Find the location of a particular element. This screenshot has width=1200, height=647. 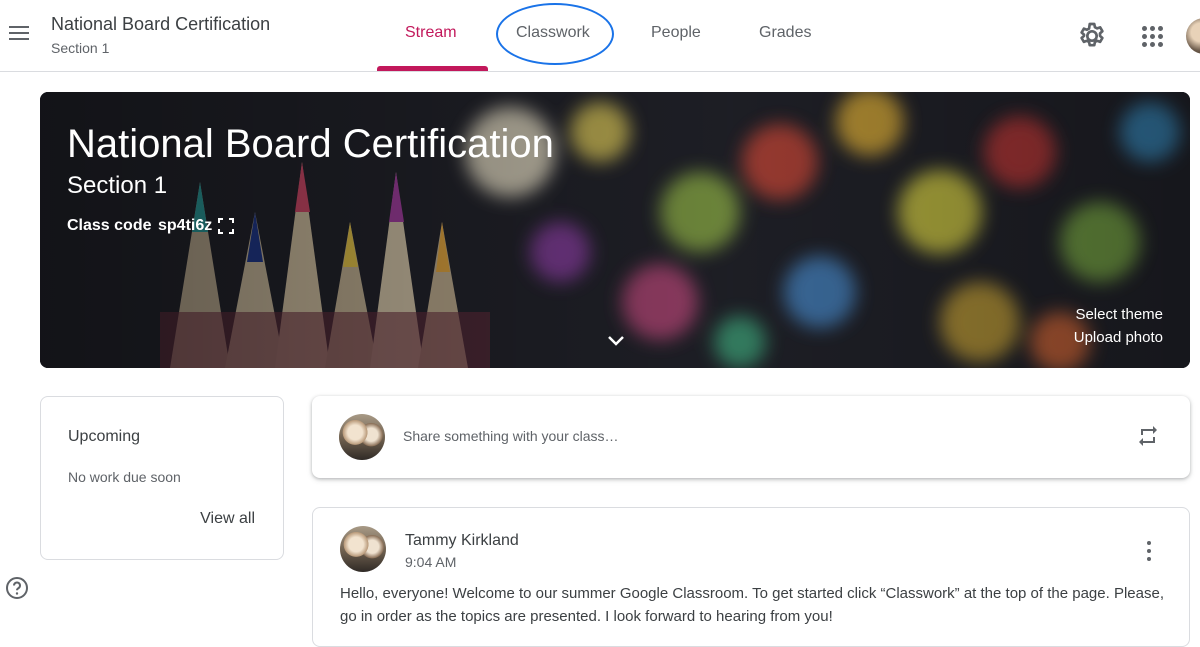

banner-class-title: National Board Certification is located at coordinates (310, 144).